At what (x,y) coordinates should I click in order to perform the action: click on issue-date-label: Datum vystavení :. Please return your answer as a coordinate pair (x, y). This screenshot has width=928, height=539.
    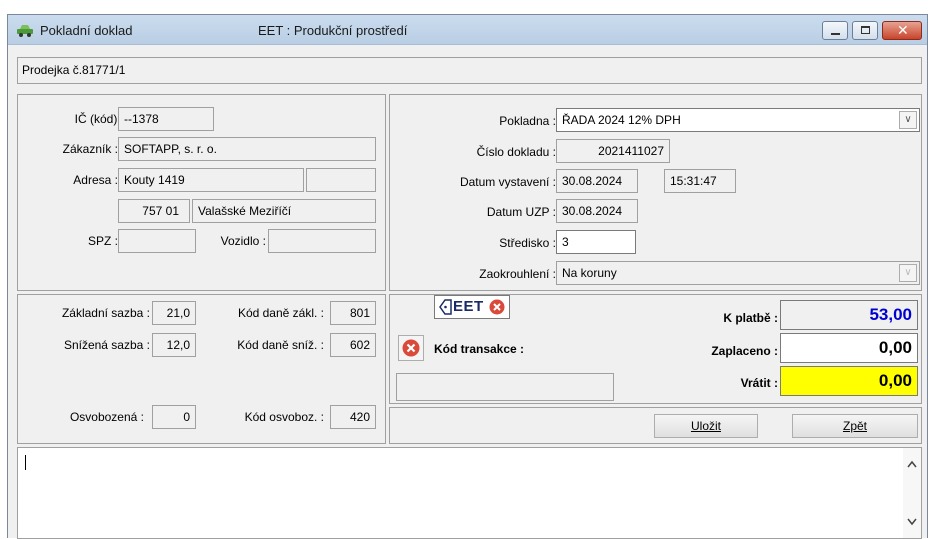
    Looking at the image, I should click on (507, 182).